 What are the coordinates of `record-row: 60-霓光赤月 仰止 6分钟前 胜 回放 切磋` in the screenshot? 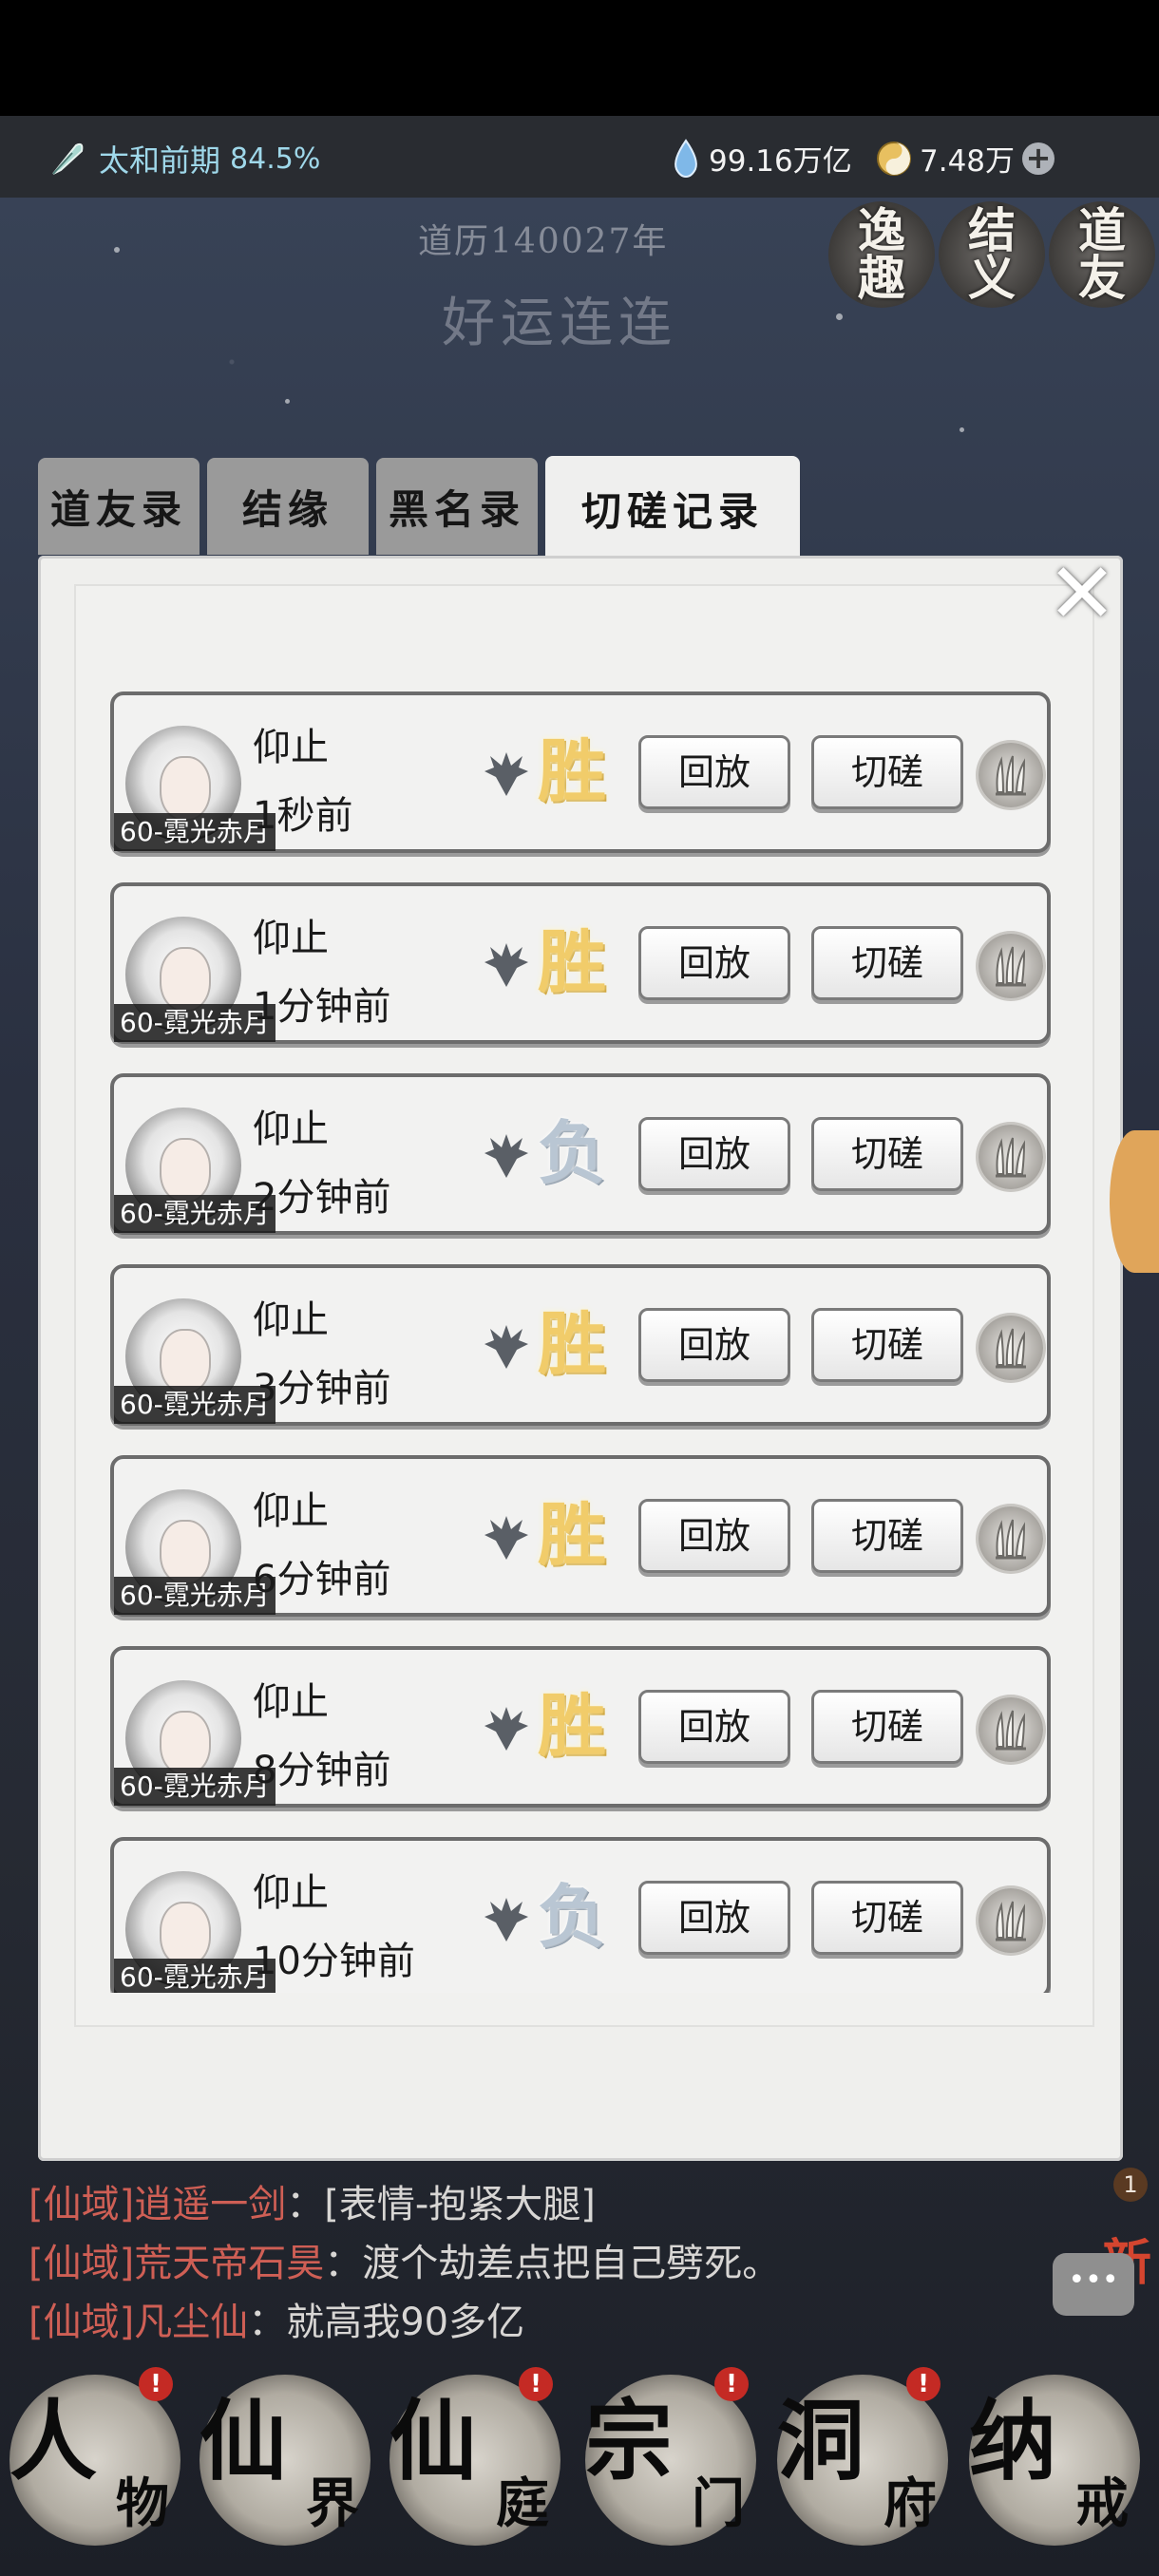 It's located at (580, 1536).